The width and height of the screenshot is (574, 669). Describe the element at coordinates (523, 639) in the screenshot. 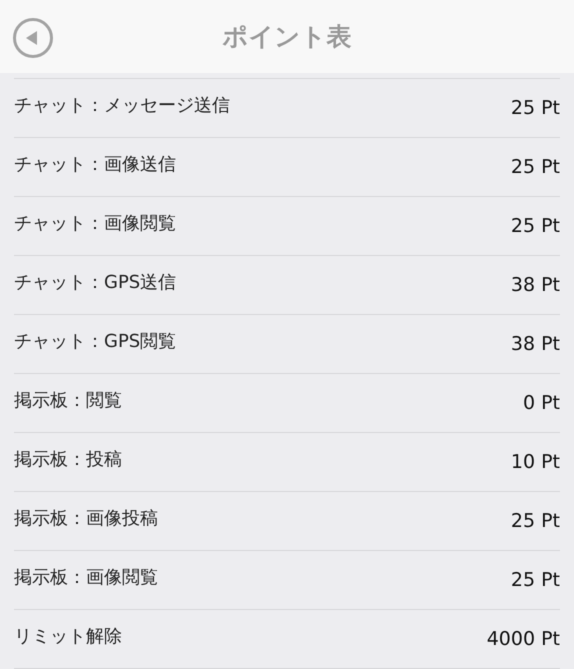

I see `point-value: 4000 Pt` at that location.